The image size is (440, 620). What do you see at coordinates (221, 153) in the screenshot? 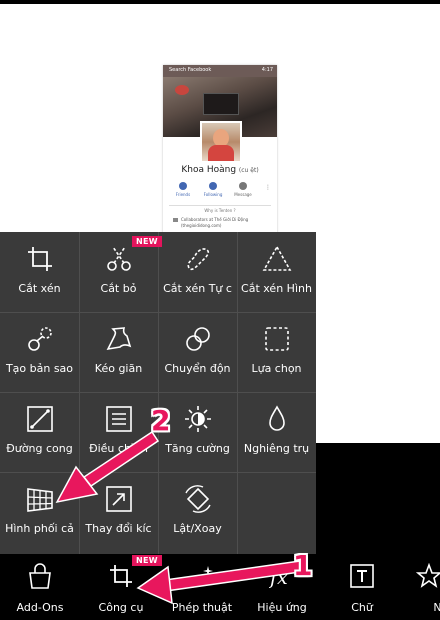
I see `avatar-body` at bounding box center [221, 153].